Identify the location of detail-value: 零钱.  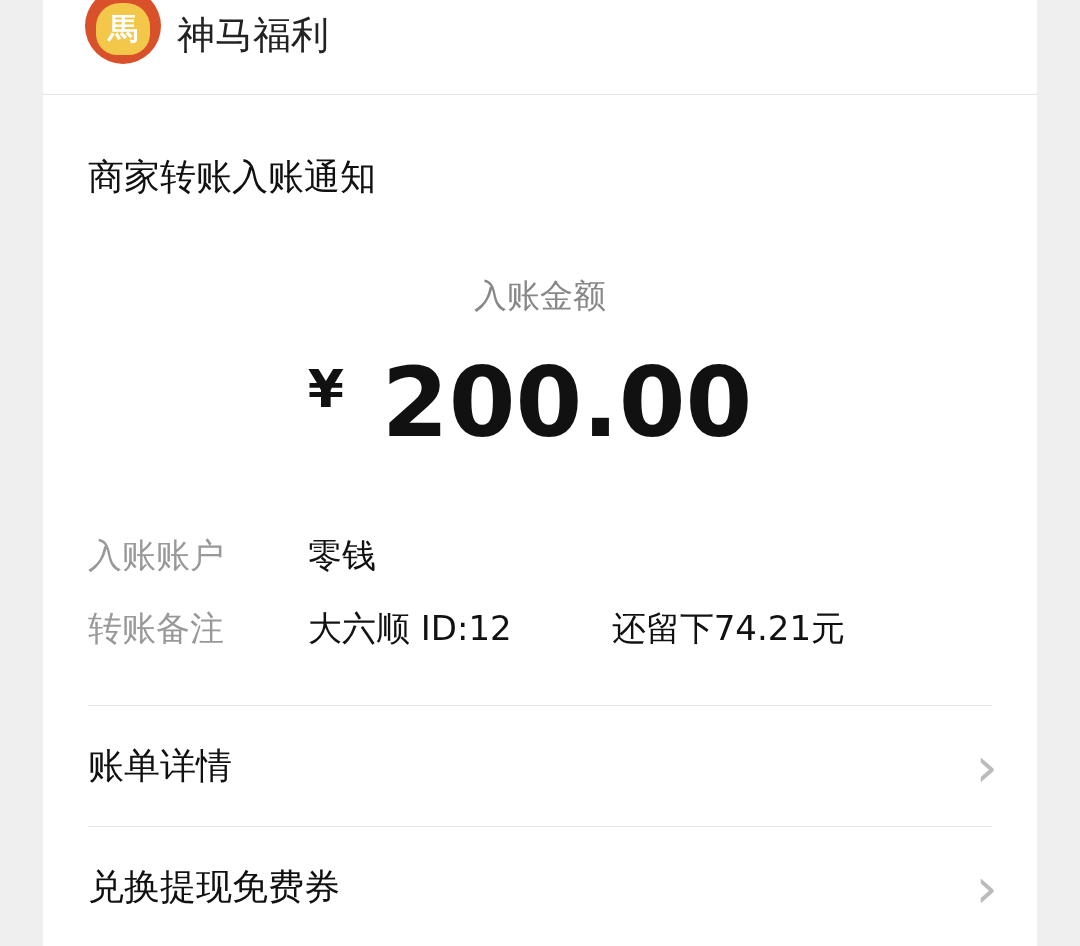
(342, 555).